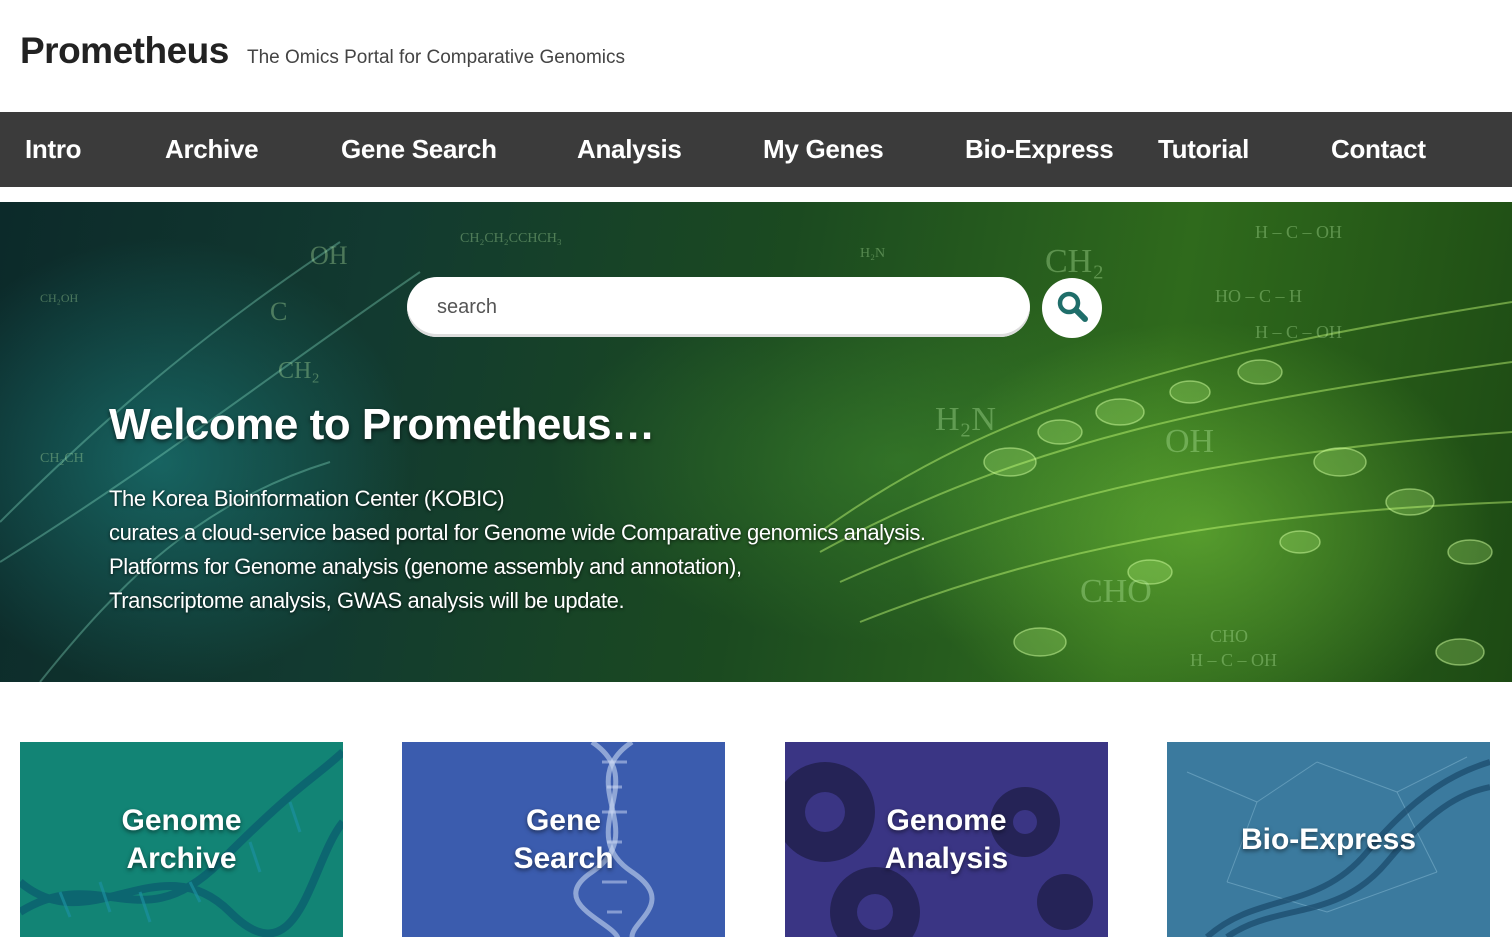 This screenshot has width=1512, height=946. I want to click on card-label: Genome Archive, so click(181, 839).